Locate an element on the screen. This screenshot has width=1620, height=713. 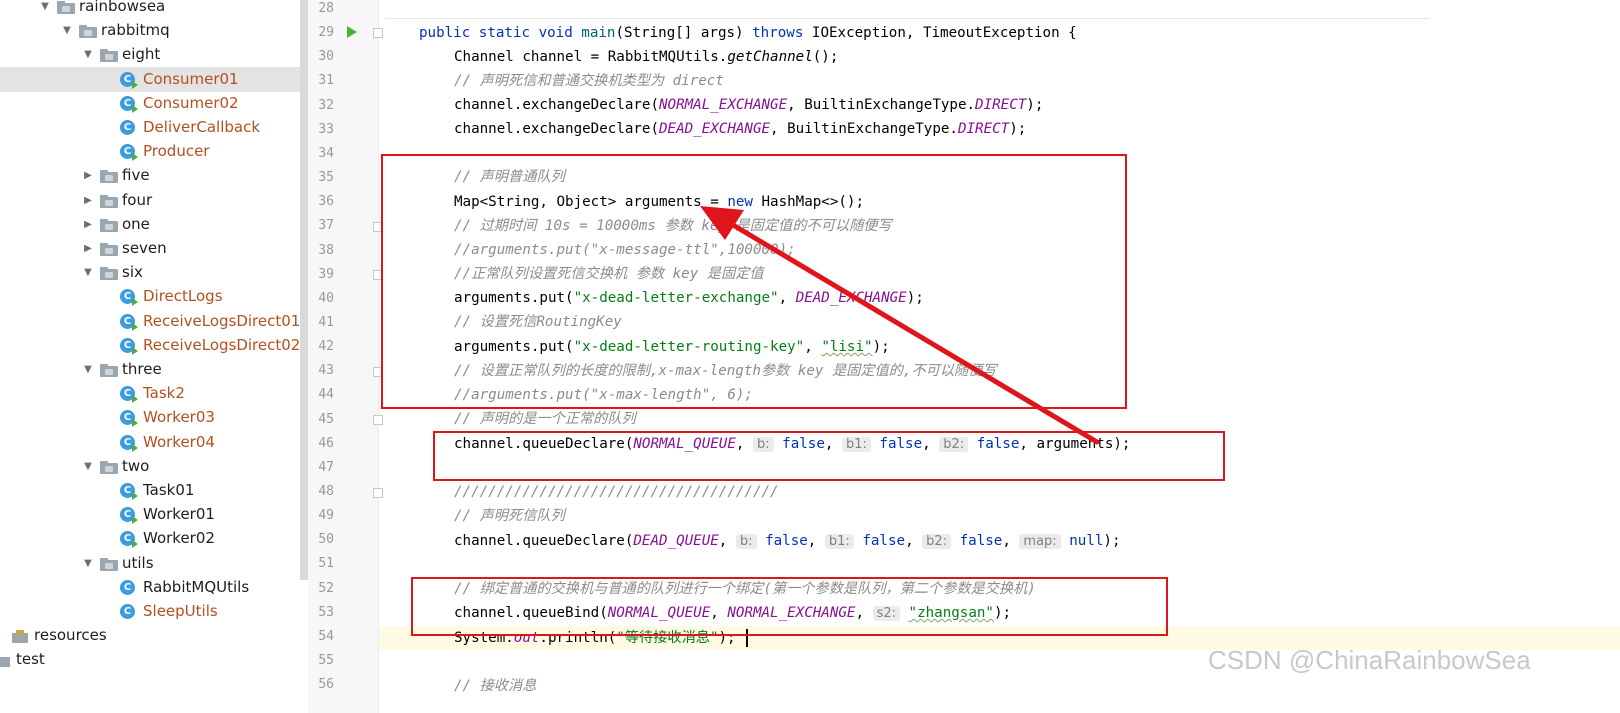
annotation-arrow is located at coordinates (900, 325).